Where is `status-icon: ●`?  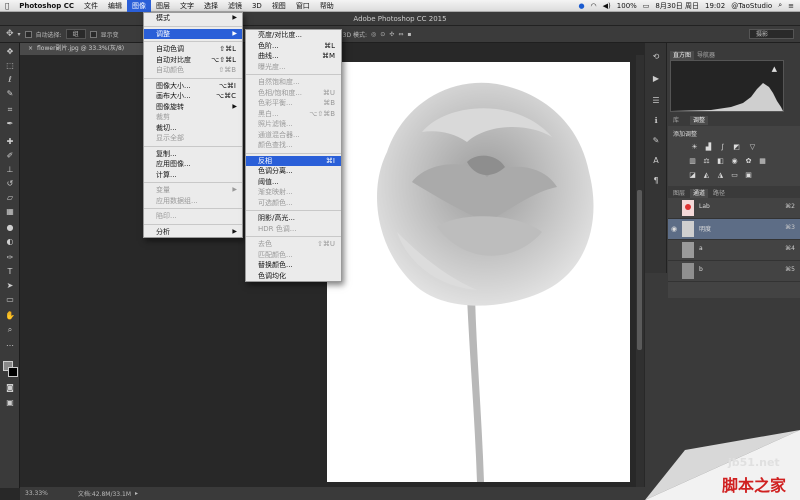 status-icon: ● is located at coordinates (581, 6).